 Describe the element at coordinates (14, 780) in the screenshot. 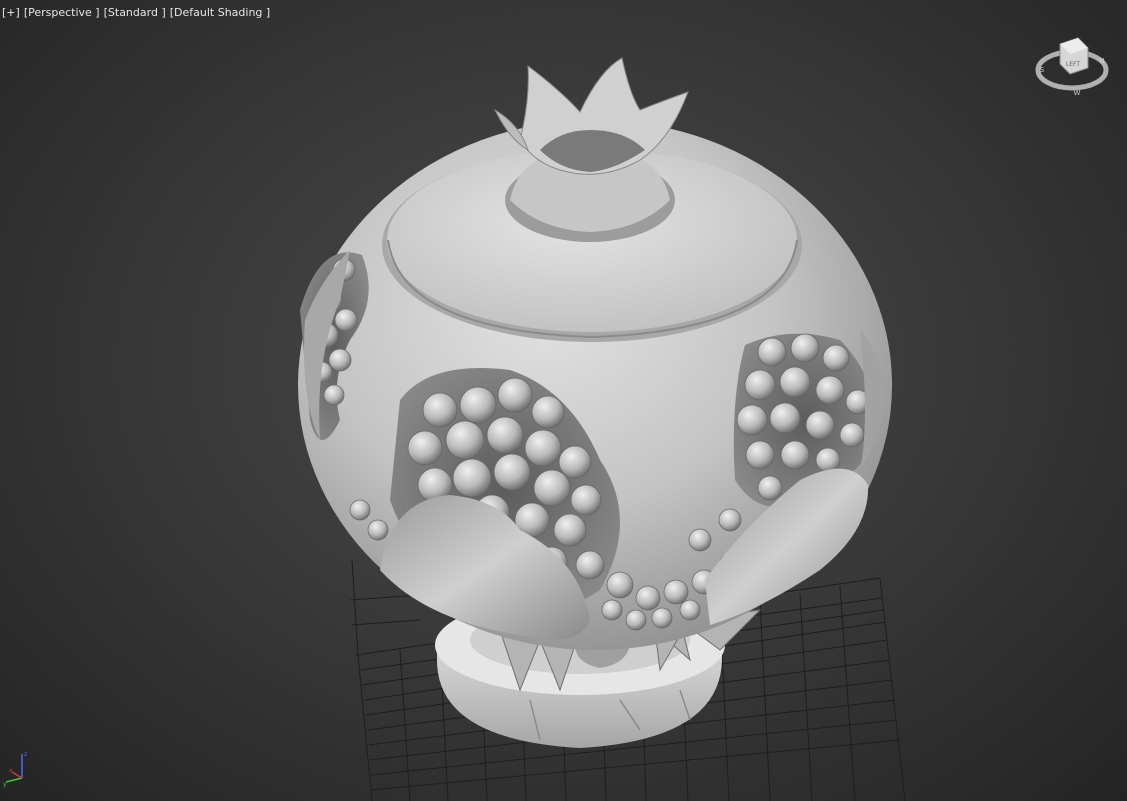

I see `axis-y-line` at that location.